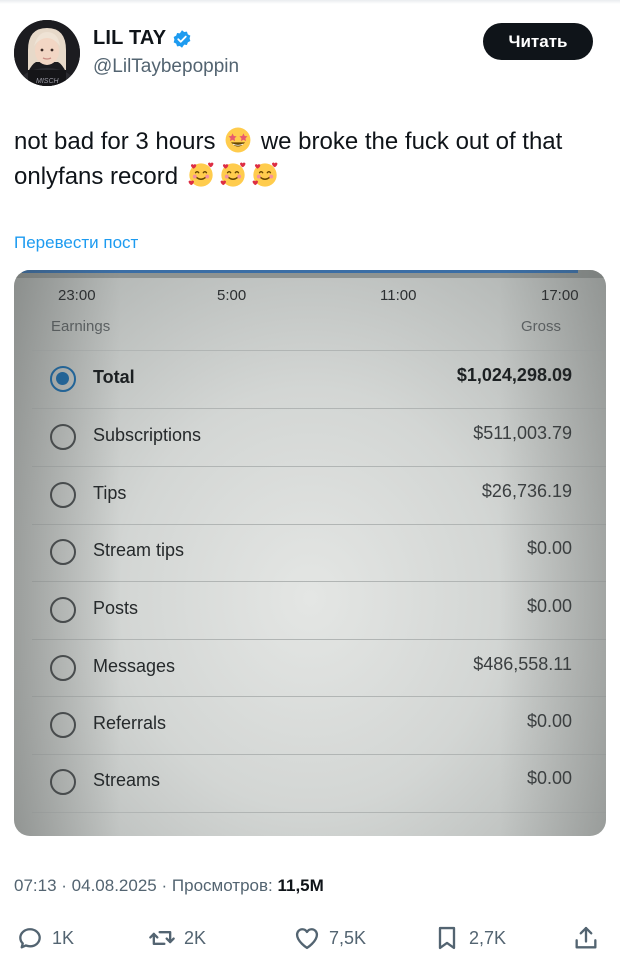 This screenshot has width=620, height=971. What do you see at coordinates (522, 664) in the screenshot?
I see `row-value: $486,558.11` at bounding box center [522, 664].